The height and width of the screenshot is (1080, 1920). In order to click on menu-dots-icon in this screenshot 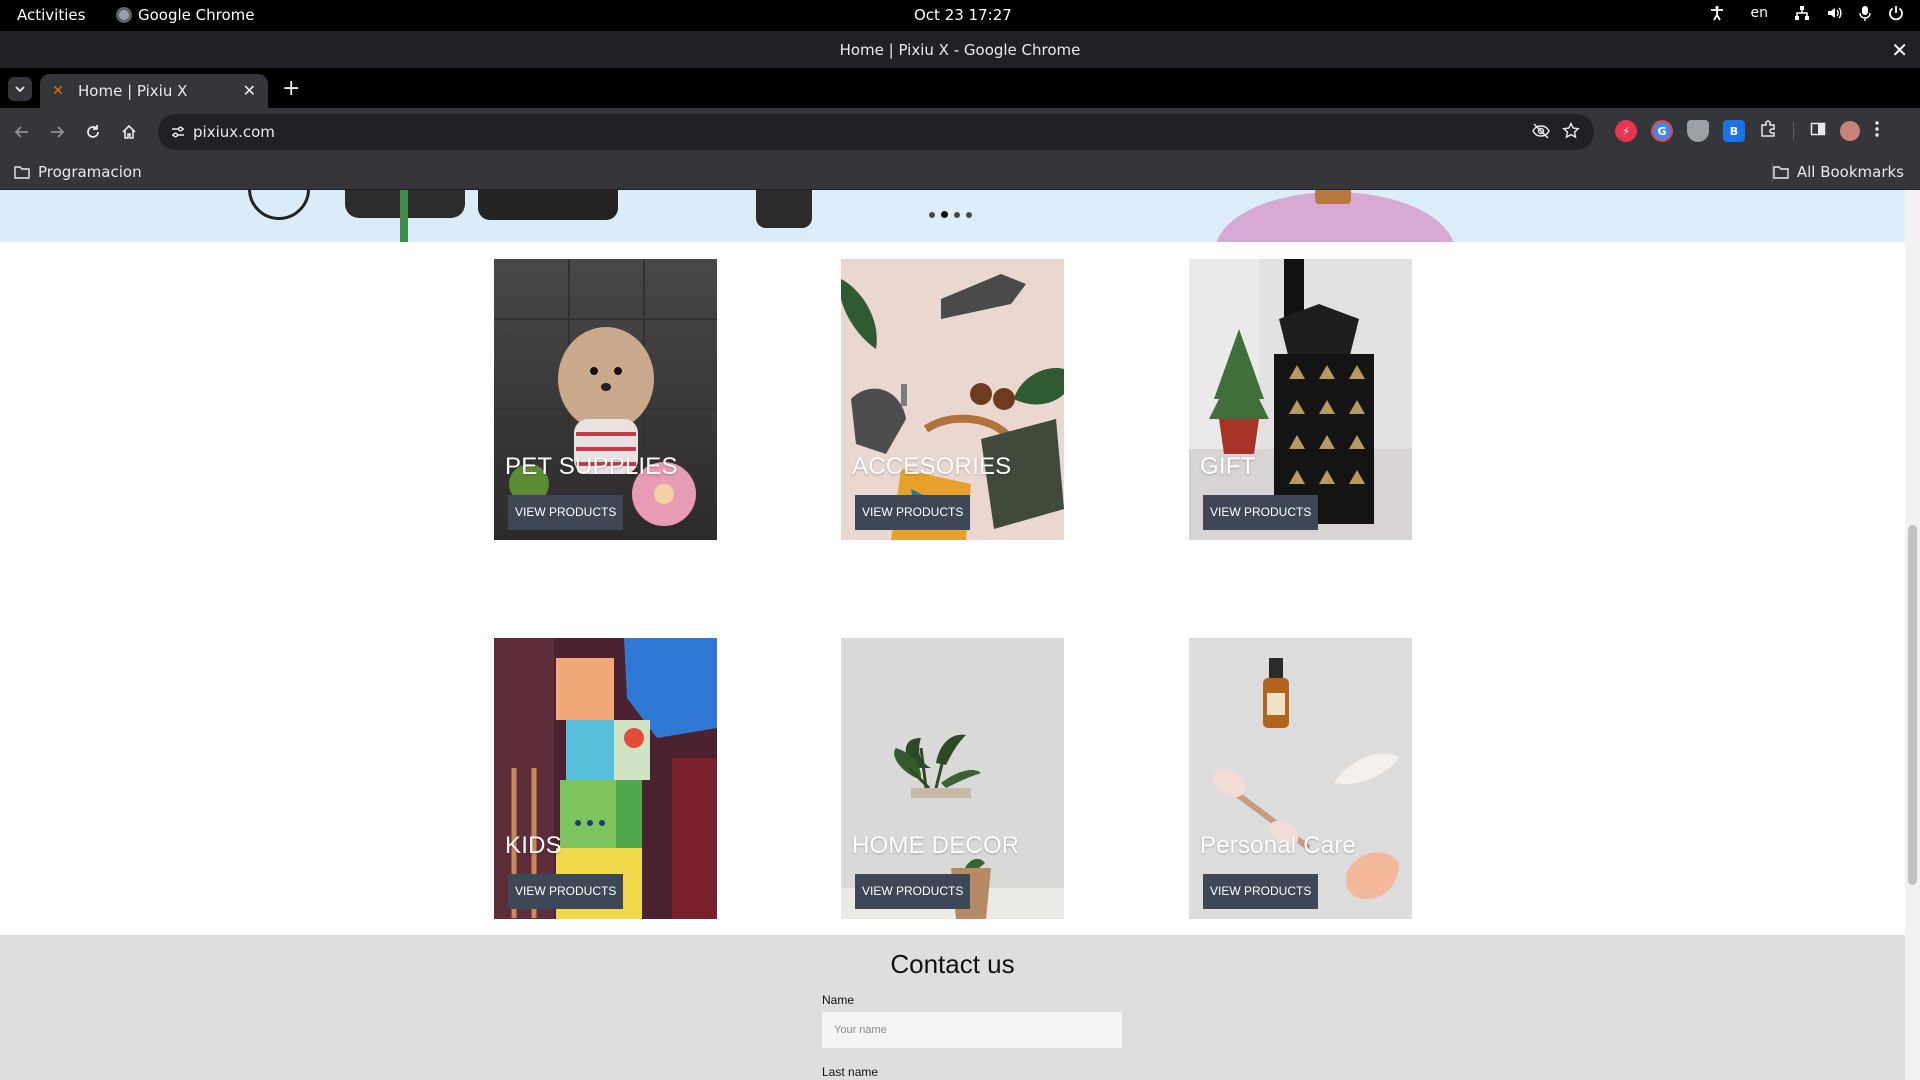, I will do `click(1877, 131)`.